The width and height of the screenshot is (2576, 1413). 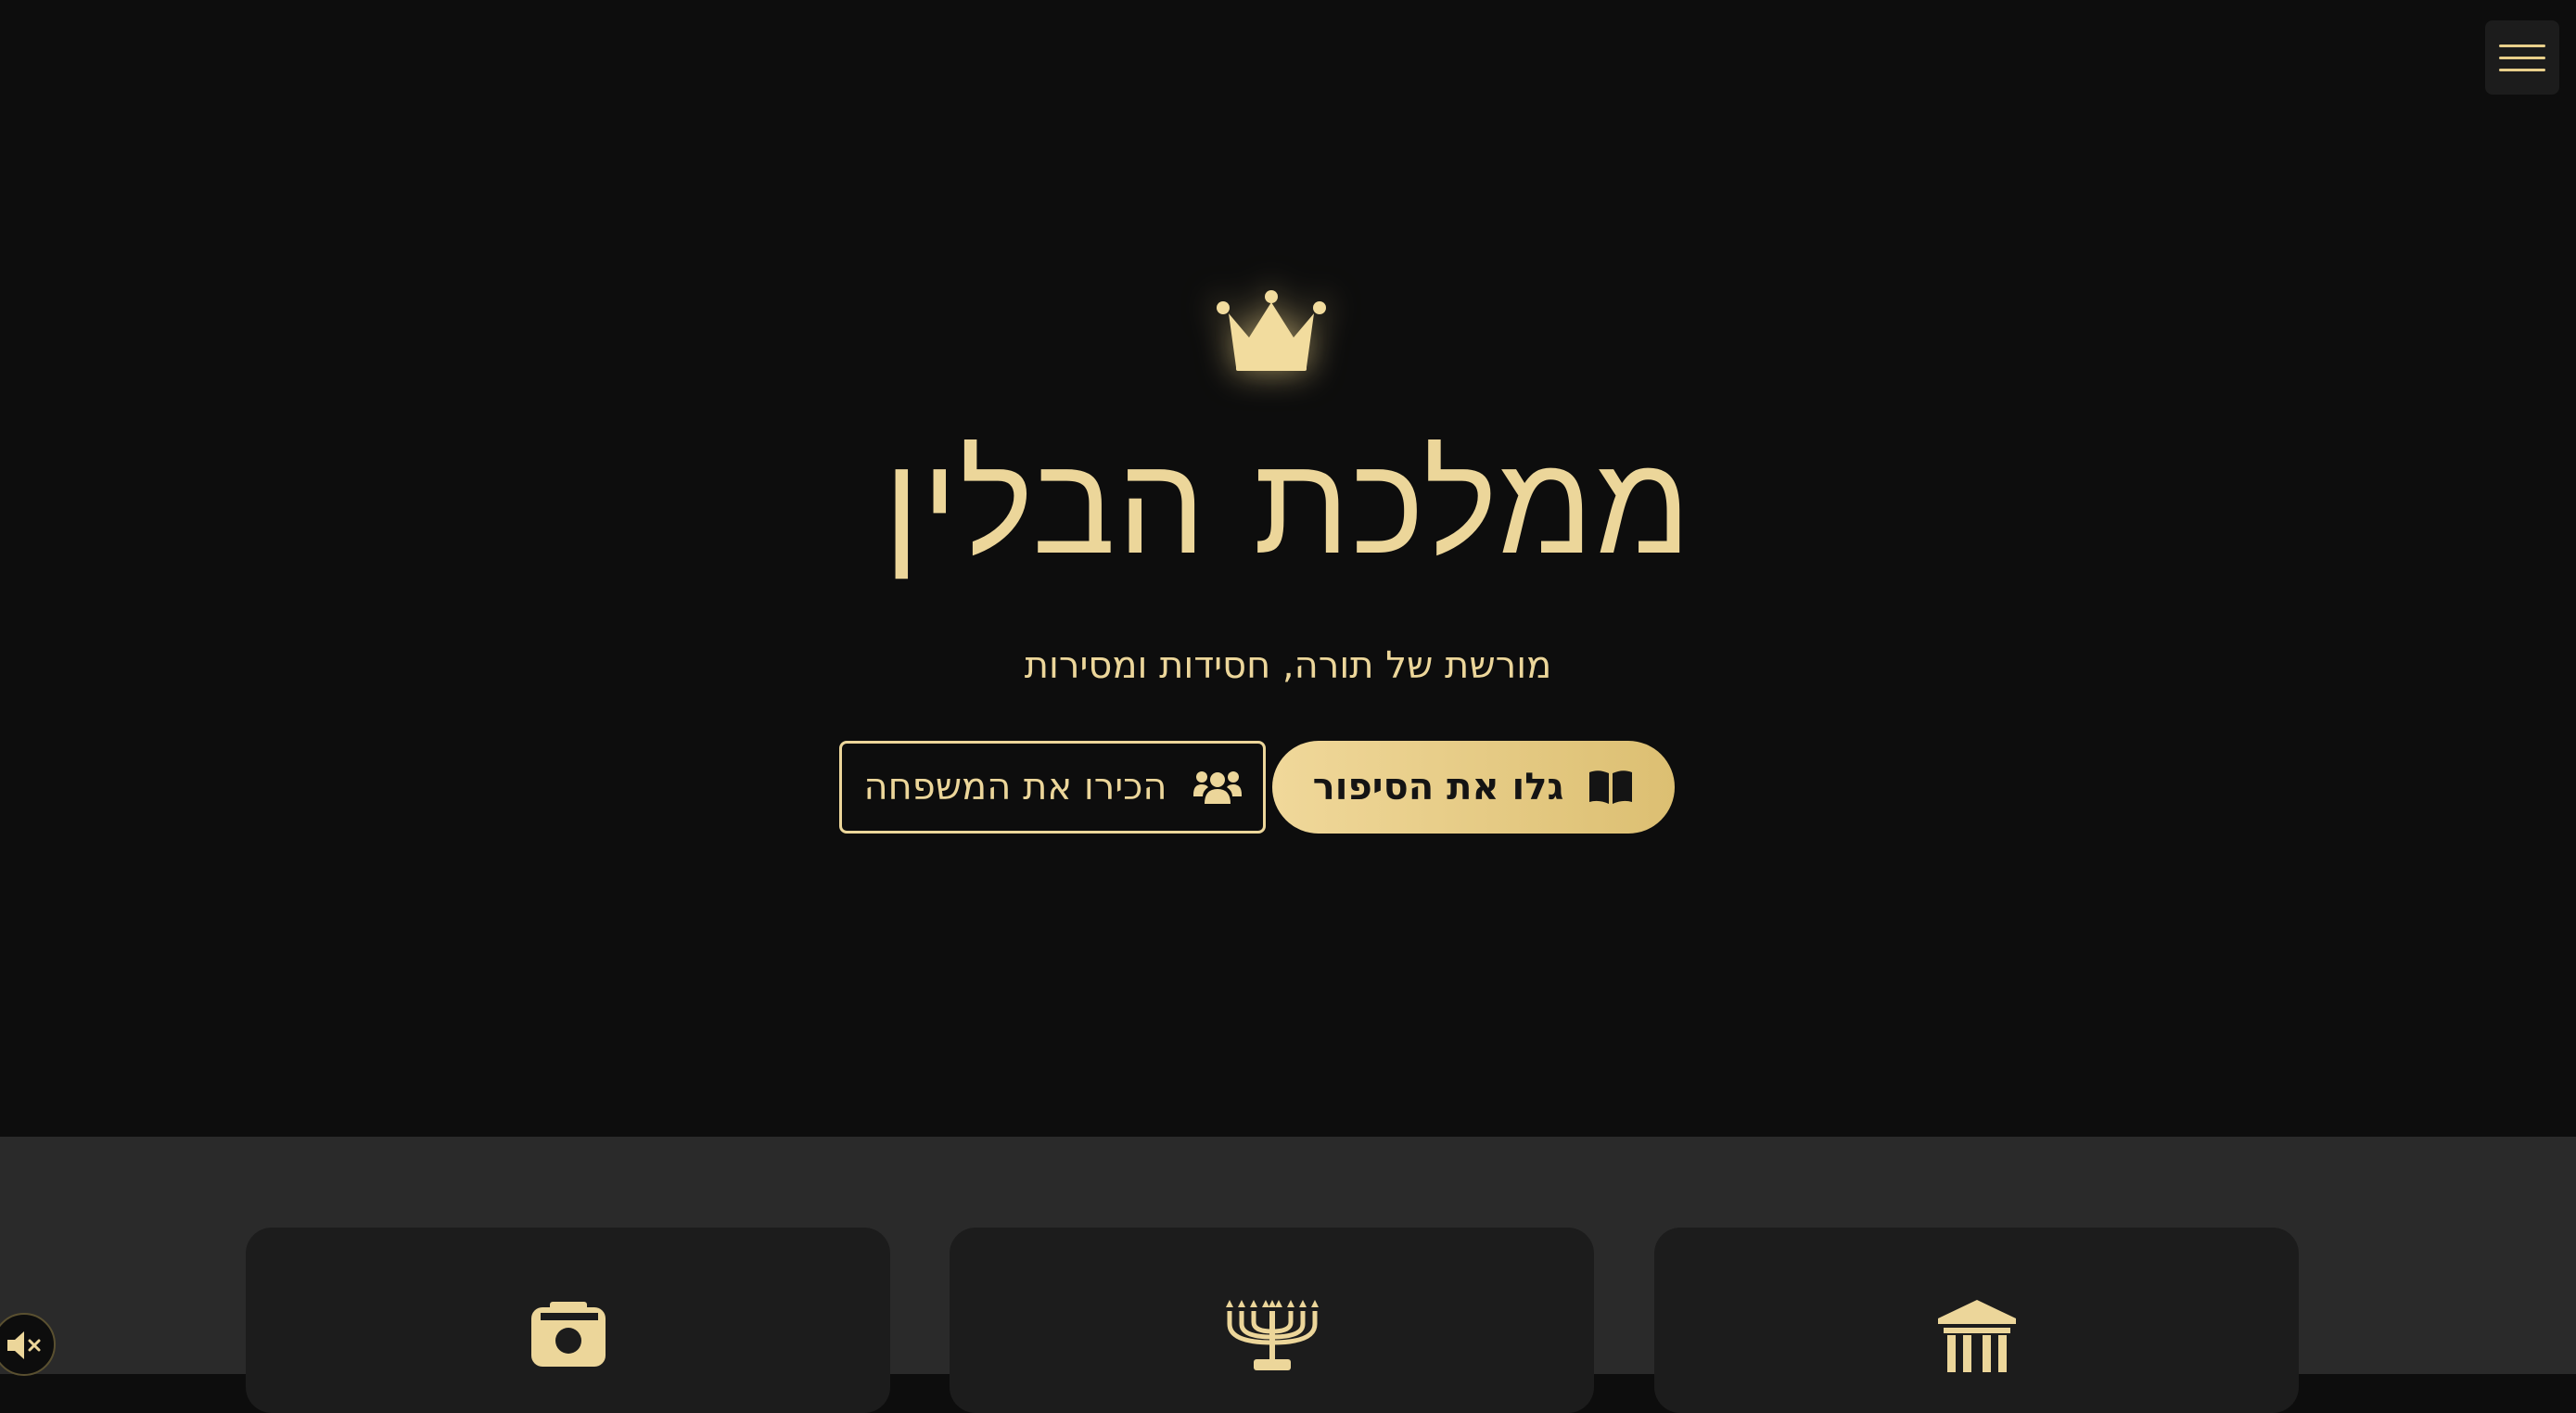 What do you see at coordinates (568, 1334) in the screenshot?
I see `camera-icon` at bounding box center [568, 1334].